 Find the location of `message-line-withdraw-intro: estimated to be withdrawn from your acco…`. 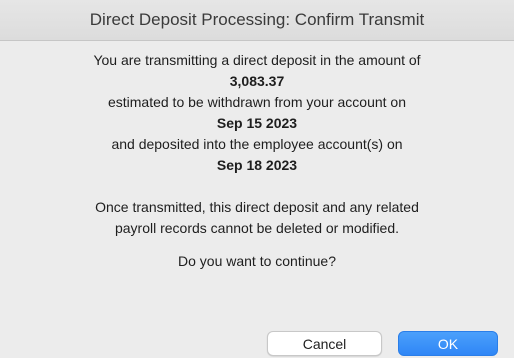

message-line-withdraw-intro: estimated to be withdrawn from your acco… is located at coordinates (257, 102).